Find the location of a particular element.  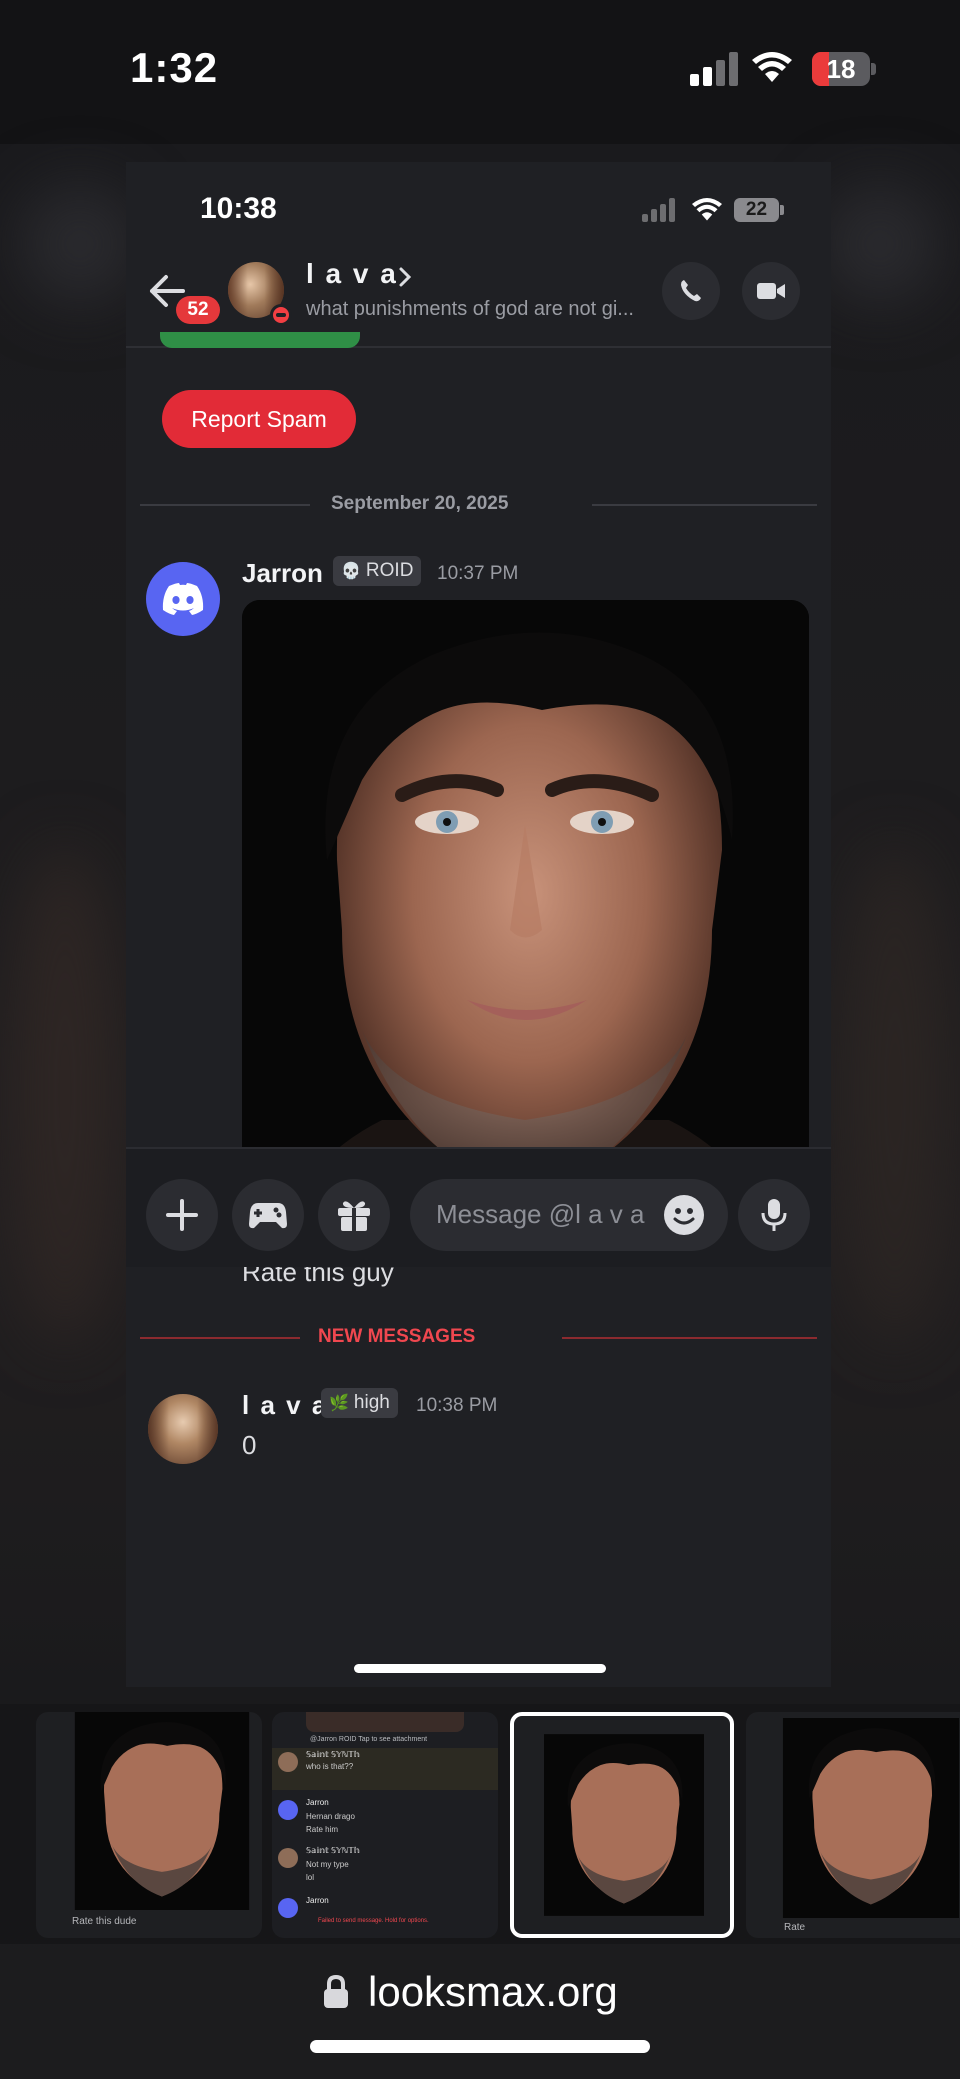

green-button-edge is located at coordinates (260, 340).